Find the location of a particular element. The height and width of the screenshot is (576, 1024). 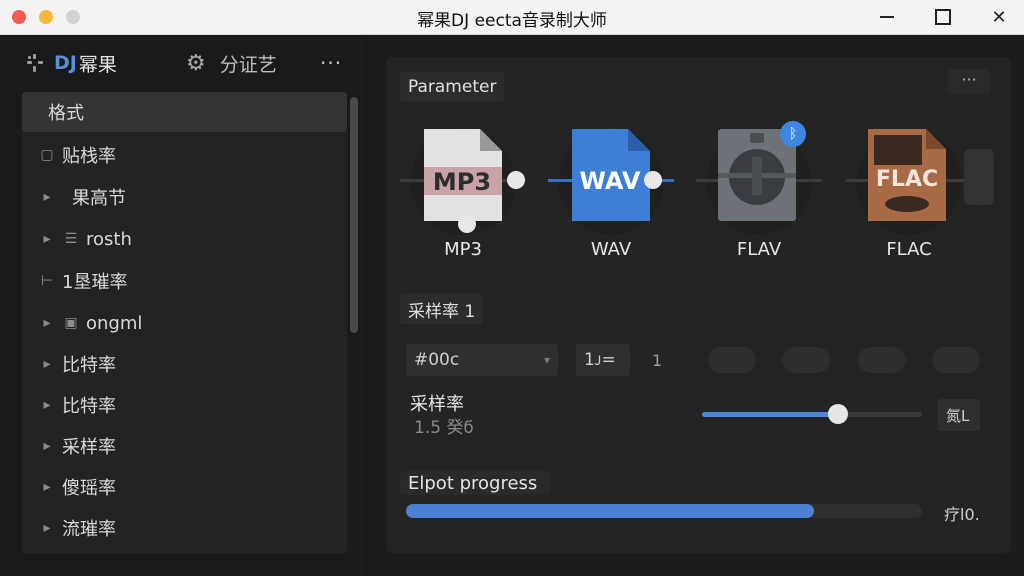

list-item-label: 果高节 is located at coordinates (99, 198).